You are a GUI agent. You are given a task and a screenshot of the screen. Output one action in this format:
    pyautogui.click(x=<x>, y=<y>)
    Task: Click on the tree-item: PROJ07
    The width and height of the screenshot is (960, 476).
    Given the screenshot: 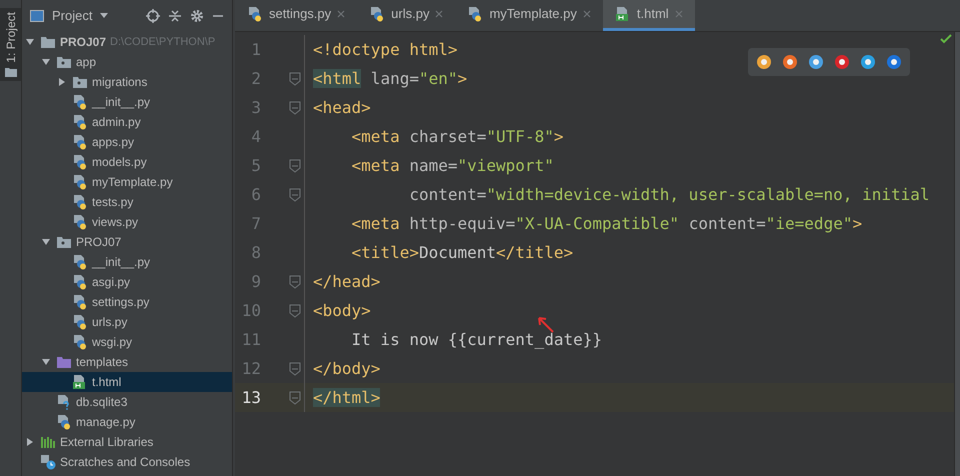 What is the action you would take?
    pyautogui.click(x=127, y=242)
    